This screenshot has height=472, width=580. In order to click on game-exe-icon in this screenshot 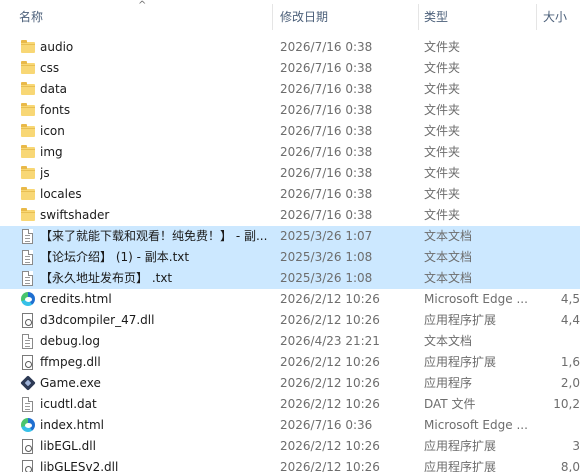, I will do `click(28, 383)`.